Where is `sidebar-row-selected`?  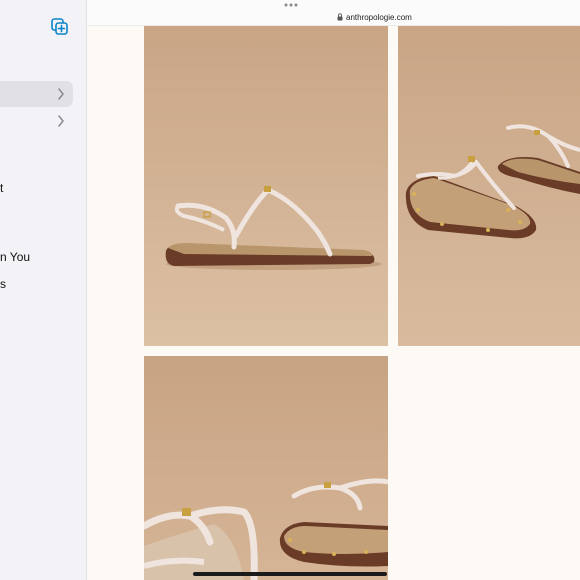 sidebar-row-selected is located at coordinates (36, 94).